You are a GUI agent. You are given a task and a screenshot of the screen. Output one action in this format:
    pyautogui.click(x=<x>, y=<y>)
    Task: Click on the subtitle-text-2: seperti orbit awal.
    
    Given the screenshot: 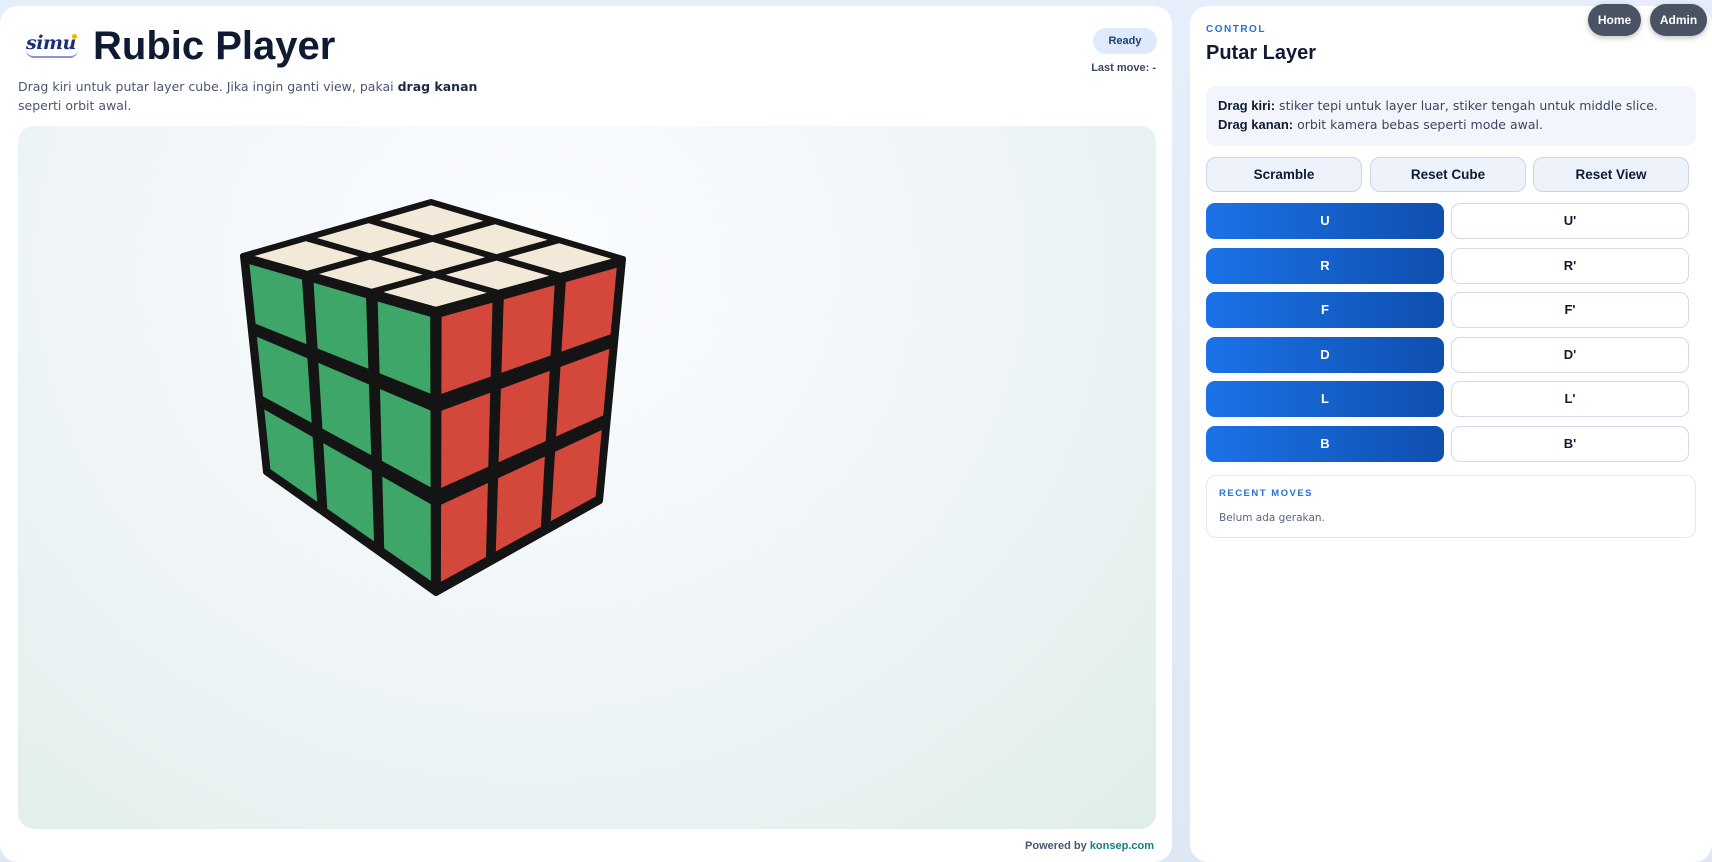 What is the action you would take?
    pyautogui.click(x=75, y=105)
    